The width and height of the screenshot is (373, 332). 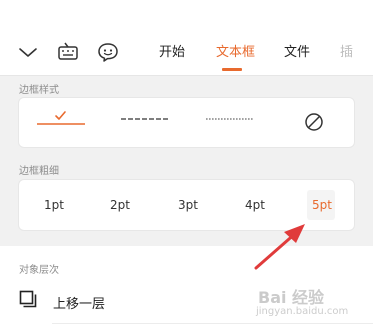 What do you see at coordinates (188, 205) in the screenshot?
I see `border-width-3pt: 3pt` at bounding box center [188, 205].